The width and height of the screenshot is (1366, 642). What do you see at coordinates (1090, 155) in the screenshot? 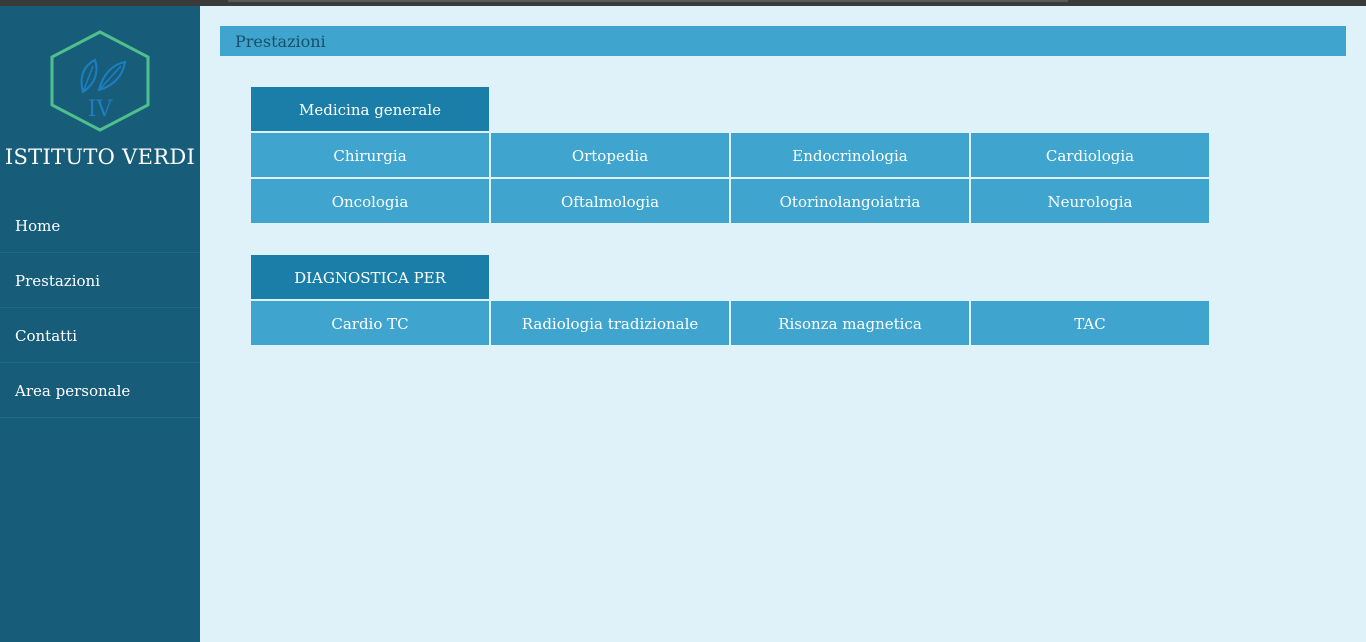
I see `service-tile: Cardiologia` at bounding box center [1090, 155].